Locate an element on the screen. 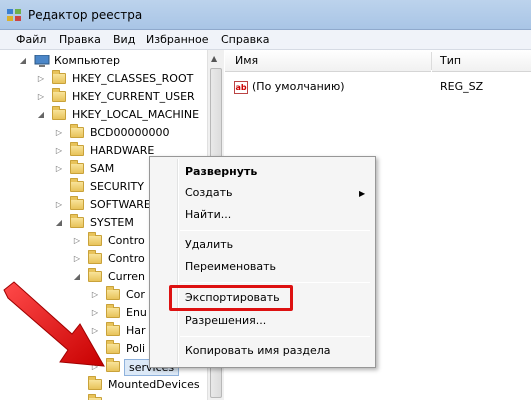 This screenshot has width=531, height=400. pointer-arrow-icon is located at coordinates (54, 324).